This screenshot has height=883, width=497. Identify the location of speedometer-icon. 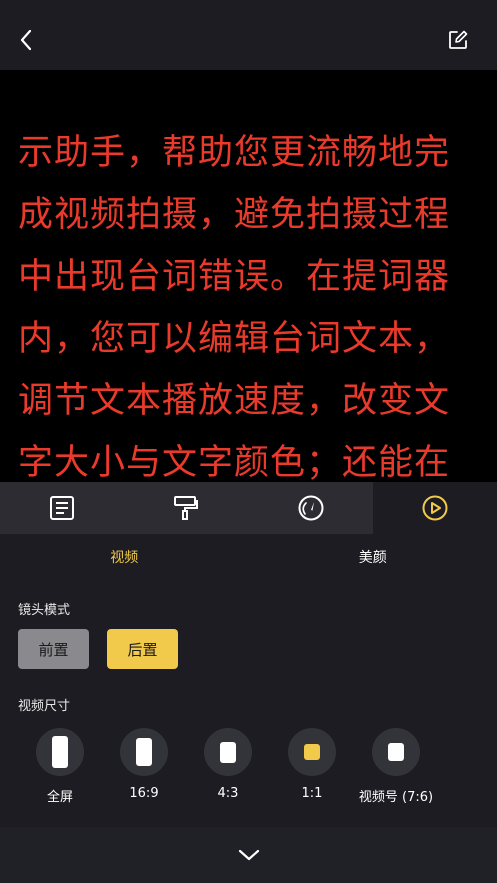
(311, 508).